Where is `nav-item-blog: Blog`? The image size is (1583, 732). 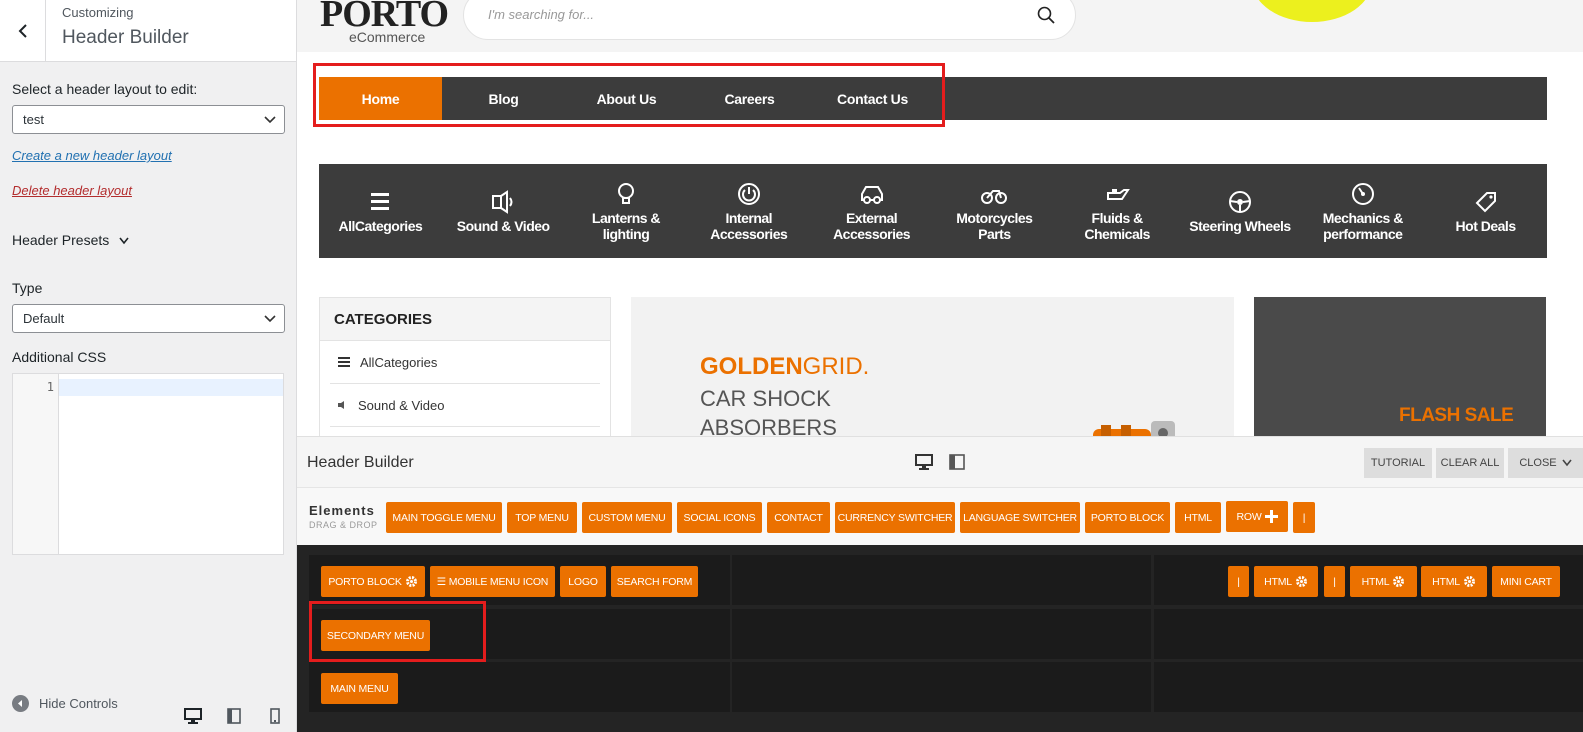
nav-item-blog: Blog is located at coordinates (503, 98).